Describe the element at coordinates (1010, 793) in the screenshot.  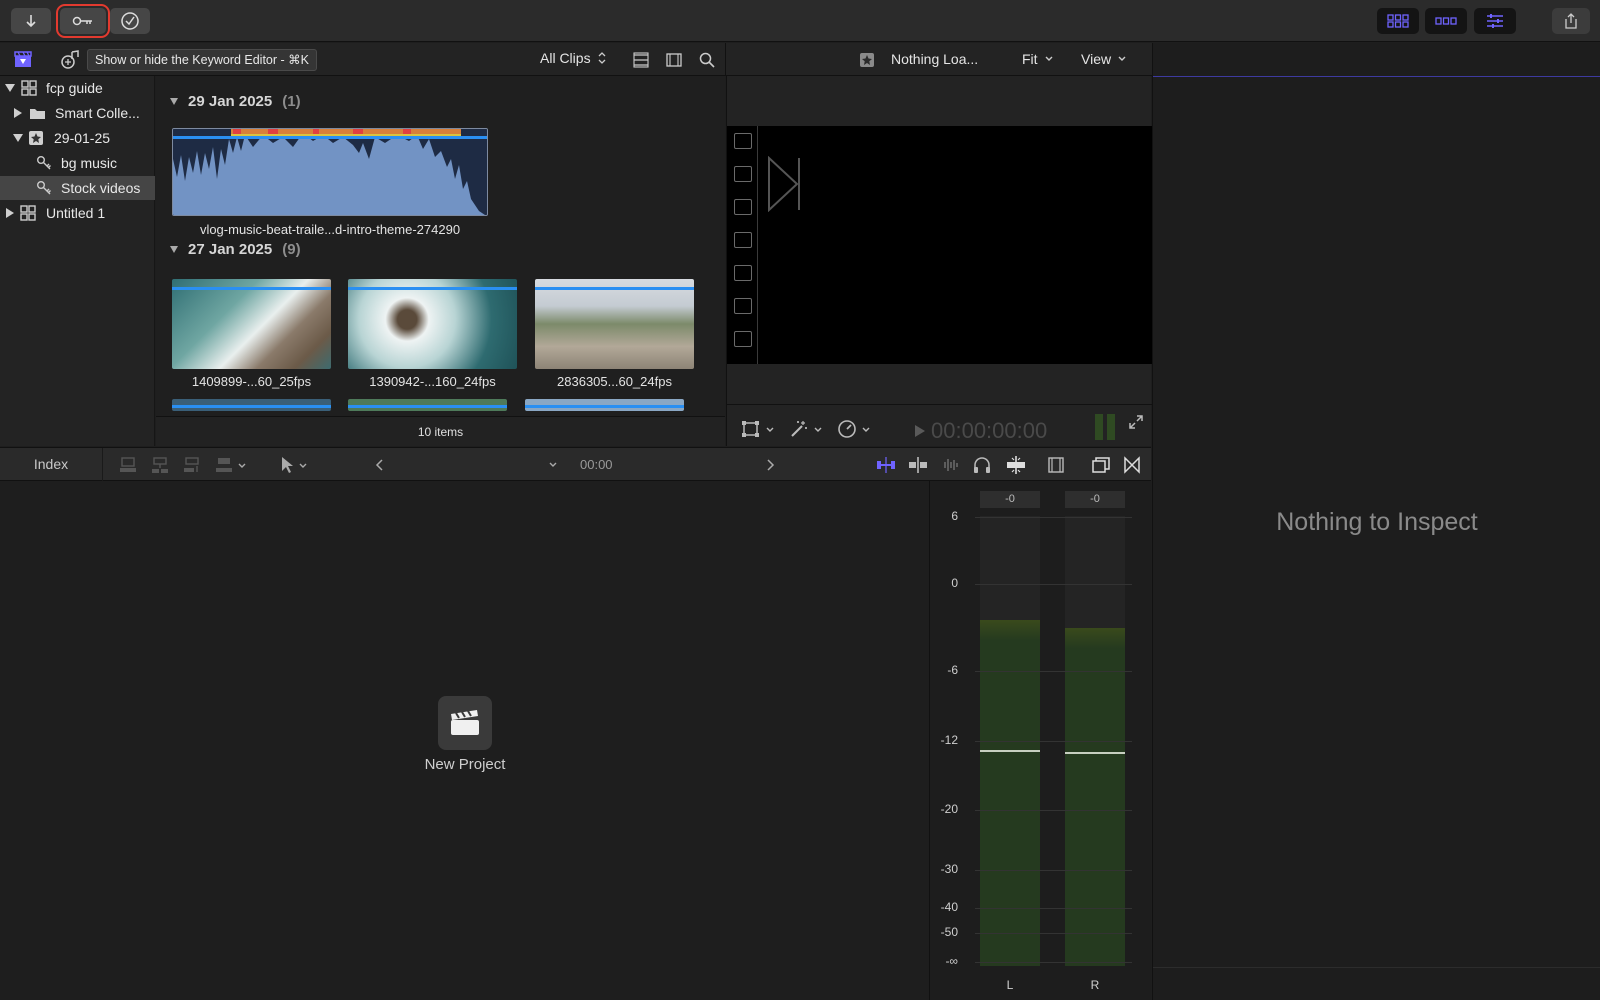
I see `meter-level-left` at that location.